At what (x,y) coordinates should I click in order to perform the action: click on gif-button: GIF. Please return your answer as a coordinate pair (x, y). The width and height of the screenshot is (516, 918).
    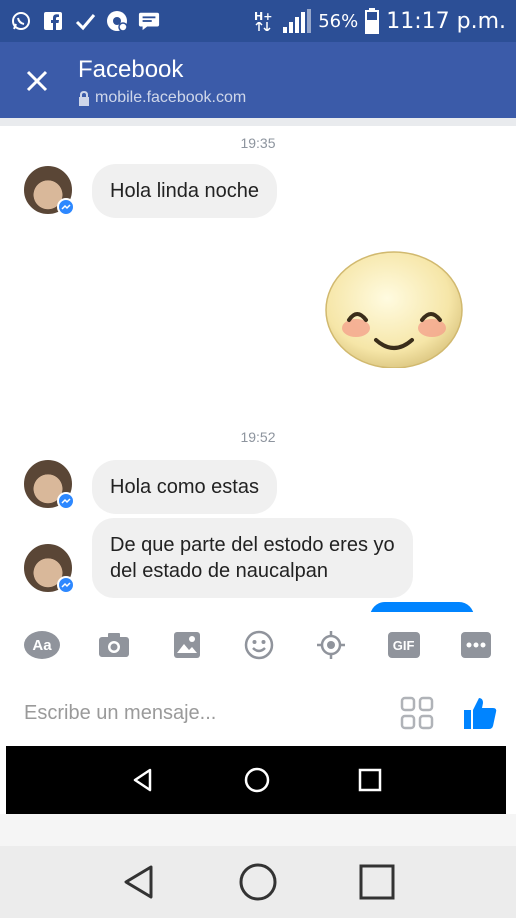
    Looking at the image, I should click on (404, 645).